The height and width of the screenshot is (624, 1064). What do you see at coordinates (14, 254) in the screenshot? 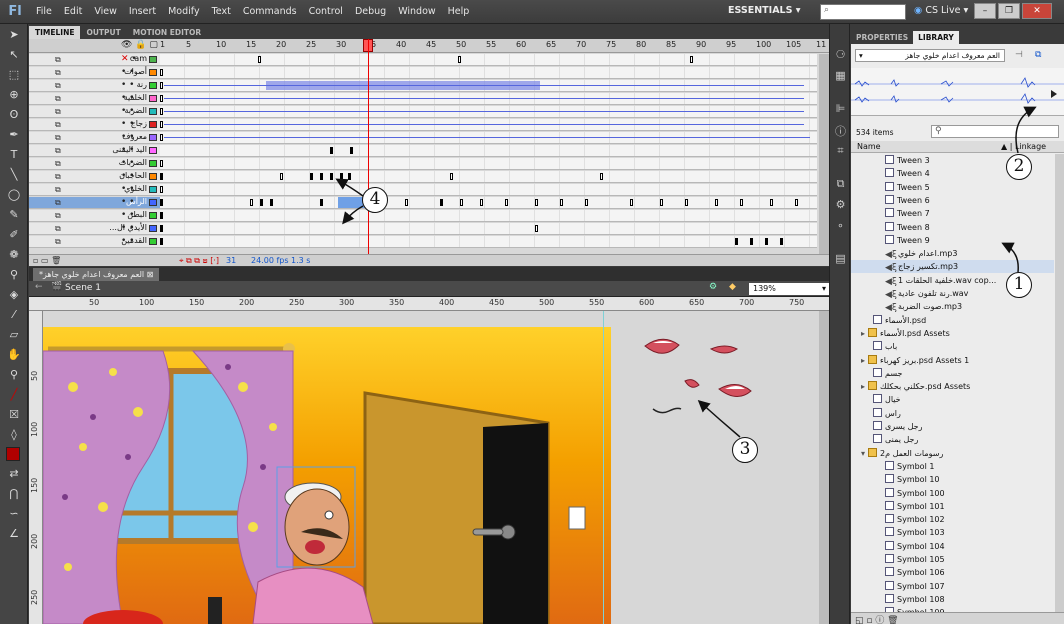
I see `deco-tool-icon: ❁` at bounding box center [14, 254].